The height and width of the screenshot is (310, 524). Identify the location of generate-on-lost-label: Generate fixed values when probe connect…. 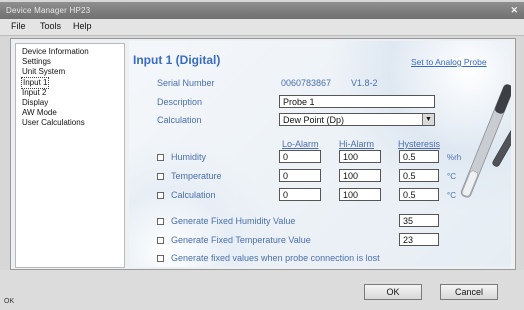
(275, 258).